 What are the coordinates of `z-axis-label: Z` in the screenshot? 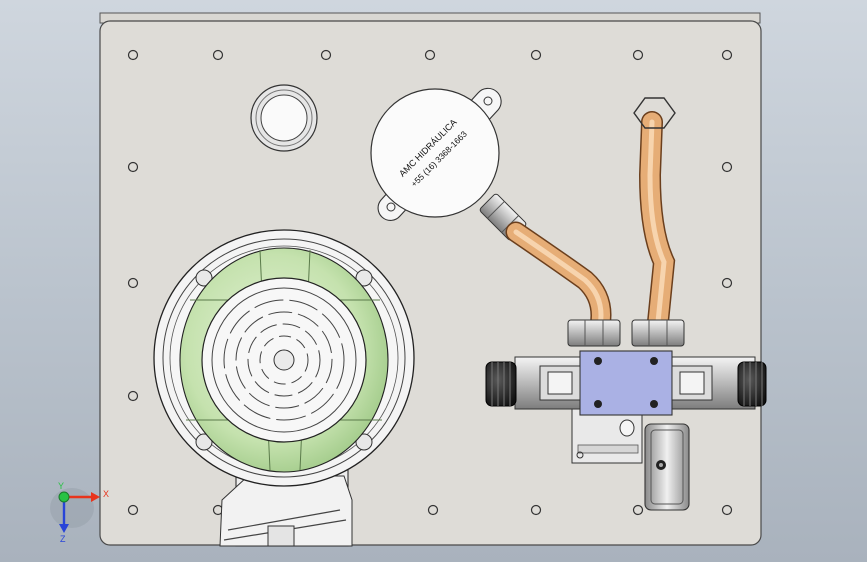 It's located at (63, 539).